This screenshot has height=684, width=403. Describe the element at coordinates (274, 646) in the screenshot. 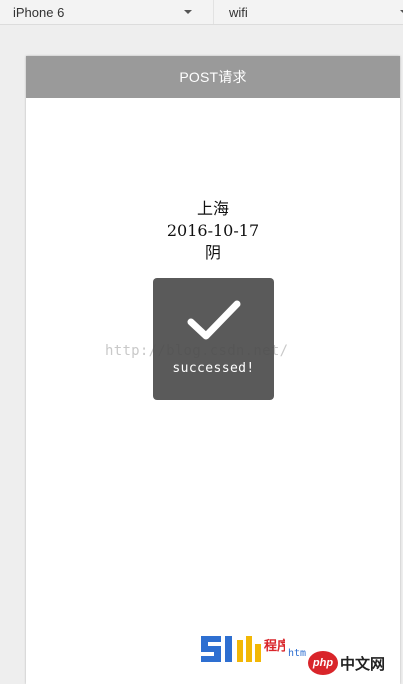

I see `logo-51-chars: 程序` at that location.